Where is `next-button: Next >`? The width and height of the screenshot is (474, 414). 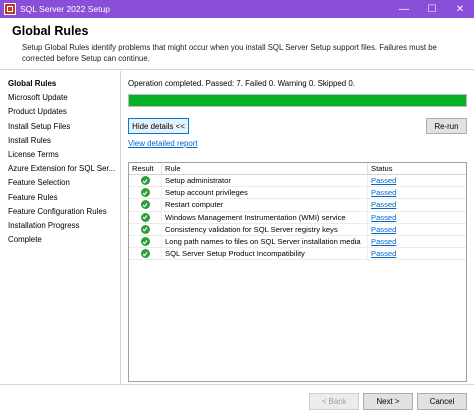 next-button: Next > is located at coordinates (388, 401).